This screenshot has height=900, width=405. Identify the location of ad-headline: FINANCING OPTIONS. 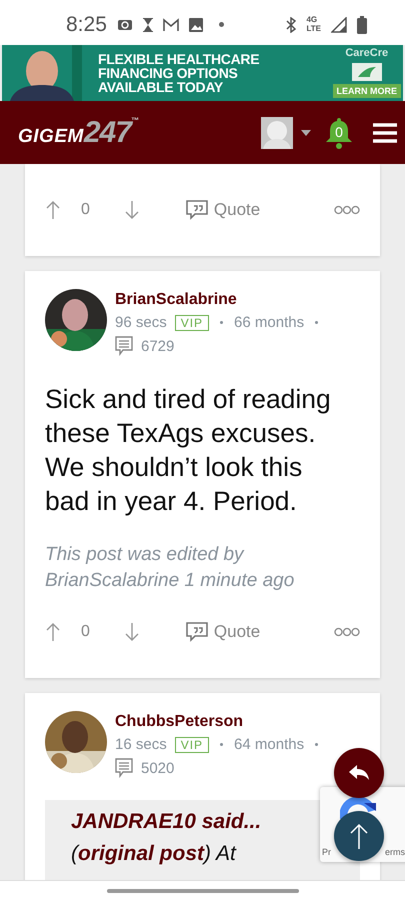
(168, 73).